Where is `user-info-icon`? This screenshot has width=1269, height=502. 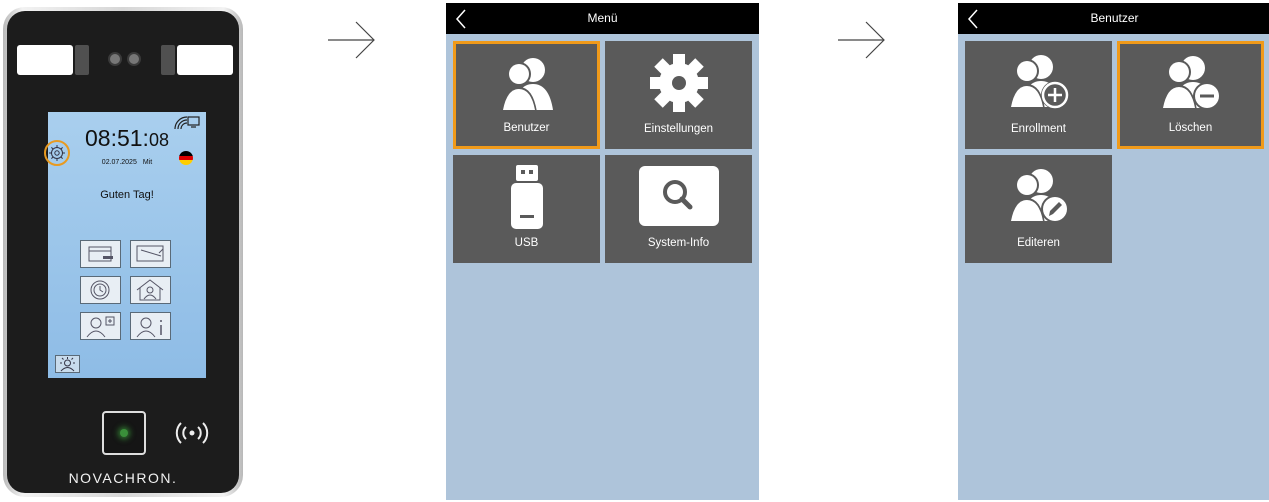
user-info-icon is located at coordinates (149, 327).